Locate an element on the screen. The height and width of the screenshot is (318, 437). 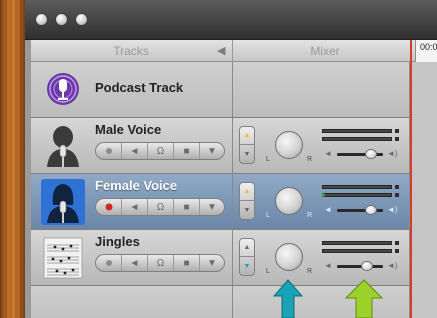
track-name: Male Voice is located at coordinates (128, 129).